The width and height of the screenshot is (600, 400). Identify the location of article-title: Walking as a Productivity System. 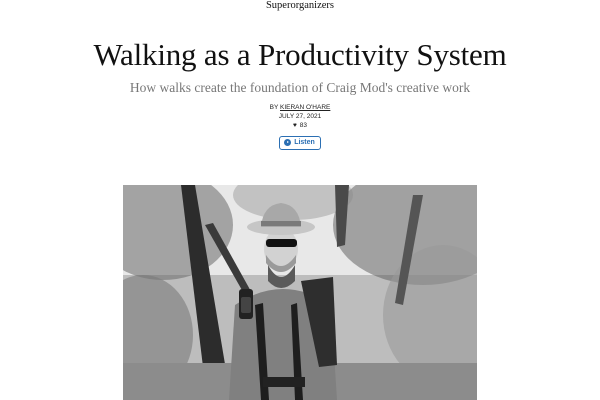
(300, 54).